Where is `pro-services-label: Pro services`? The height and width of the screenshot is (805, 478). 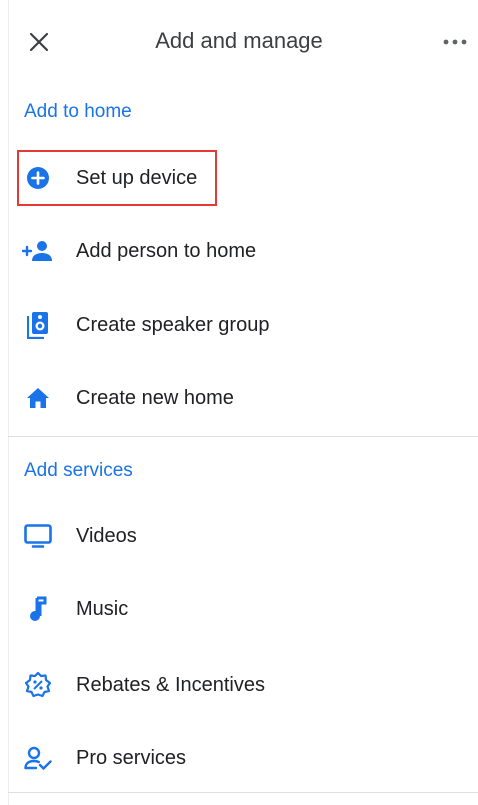 pro-services-label: Pro services is located at coordinates (131, 757).